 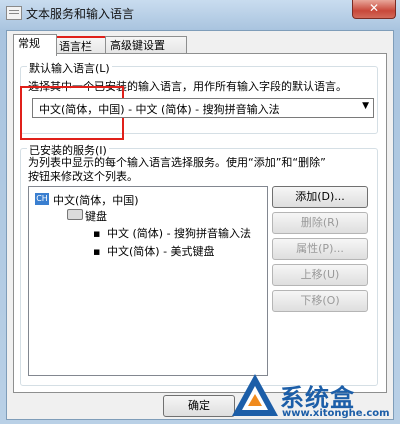 I want to click on keyboard-icon, so click(x=75, y=214).